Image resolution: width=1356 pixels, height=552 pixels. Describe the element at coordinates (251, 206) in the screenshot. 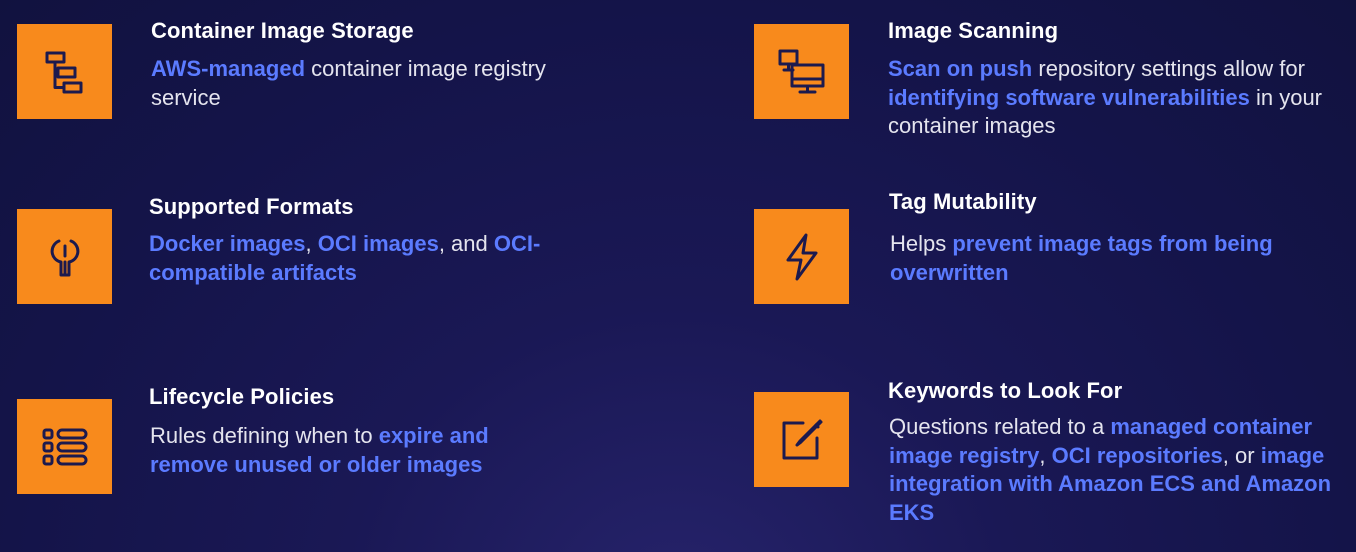

I see `feature-title: Supported Formats` at that location.